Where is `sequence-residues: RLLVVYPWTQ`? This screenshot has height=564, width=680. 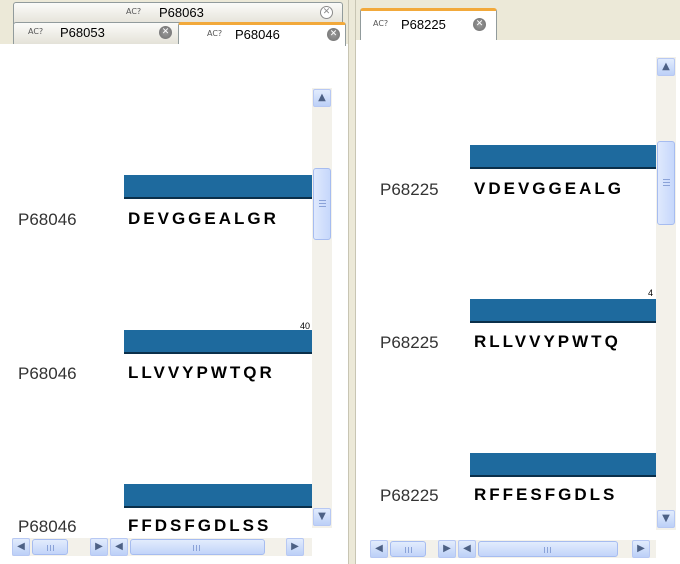
sequence-residues: RLLVVYPWTQ is located at coordinates (547, 341).